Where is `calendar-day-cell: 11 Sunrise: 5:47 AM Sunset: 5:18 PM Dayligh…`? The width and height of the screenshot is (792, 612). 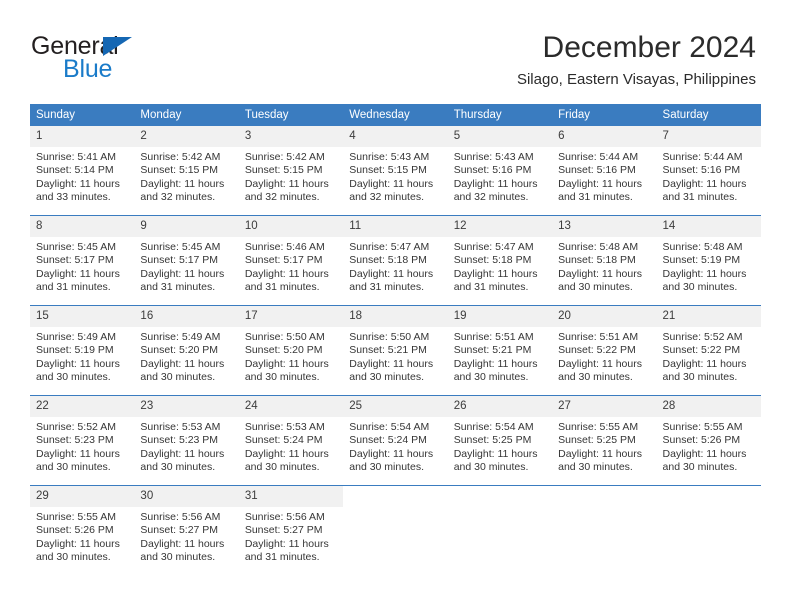 calendar-day-cell: 11 Sunrise: 5:47 AM Sunset: 5:18 PM Dayligh… is located at coordinates (395, 260).